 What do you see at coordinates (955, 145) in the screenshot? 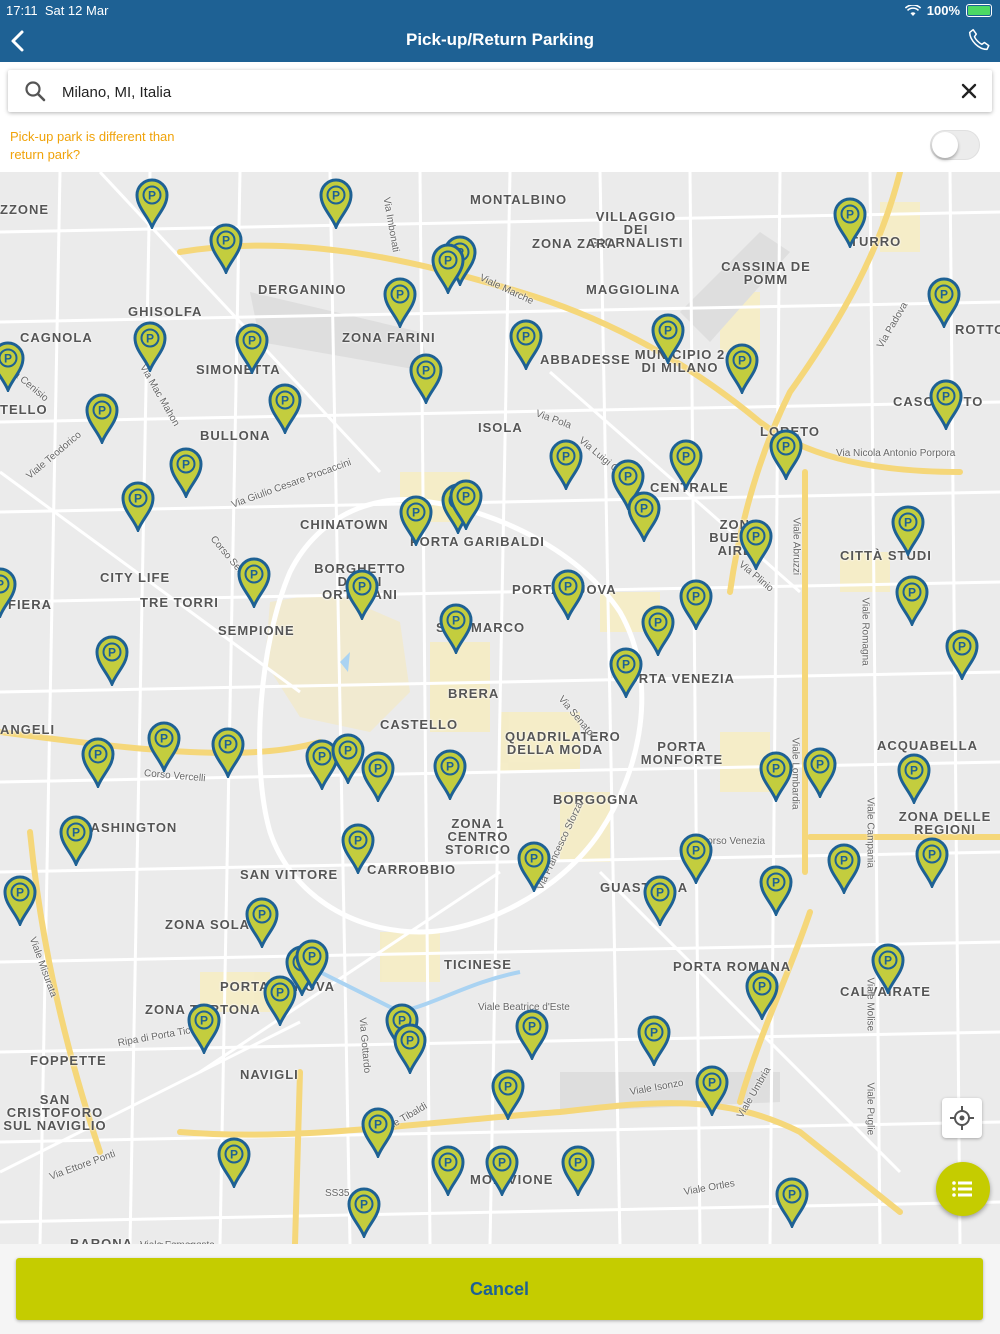
I see `different-park-toggle` at bounding box center [955, 145].